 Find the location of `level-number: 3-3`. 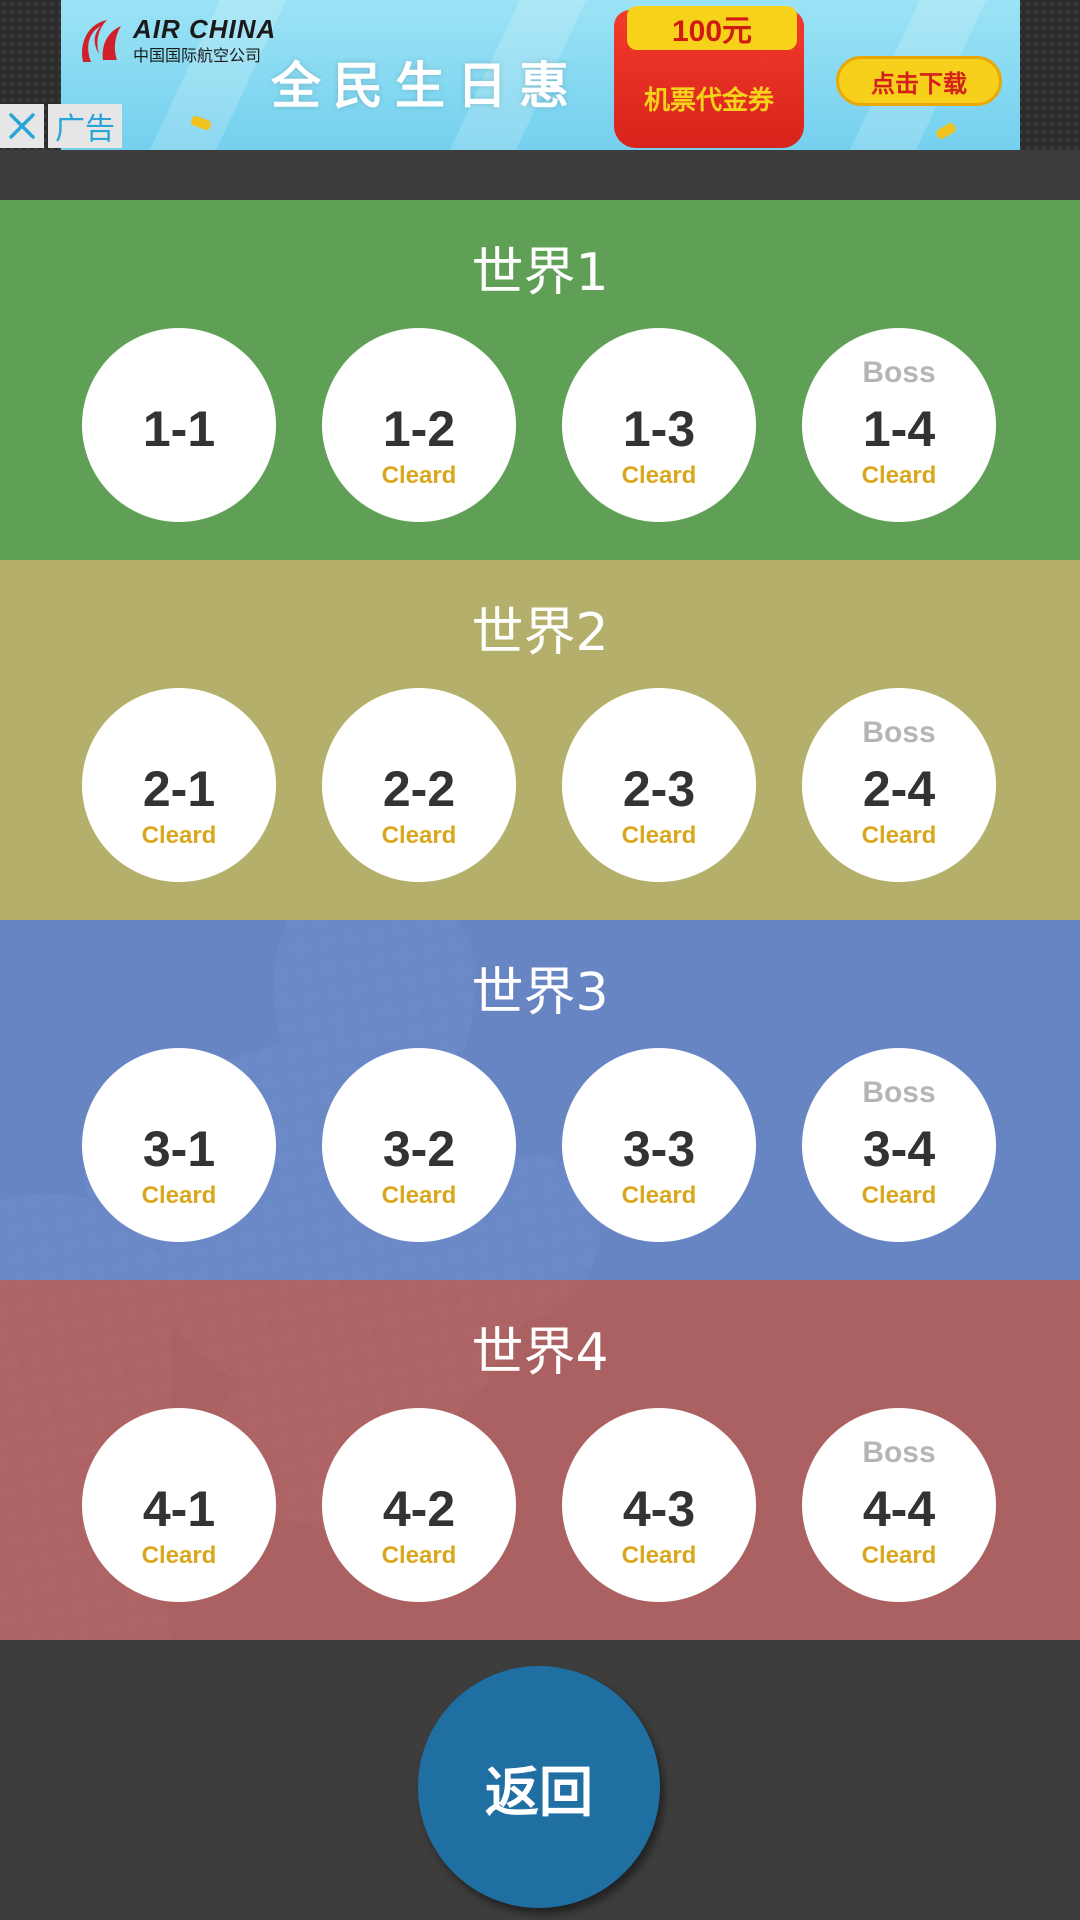

level-number: 3-3 is located at coordinates (659, 1149).